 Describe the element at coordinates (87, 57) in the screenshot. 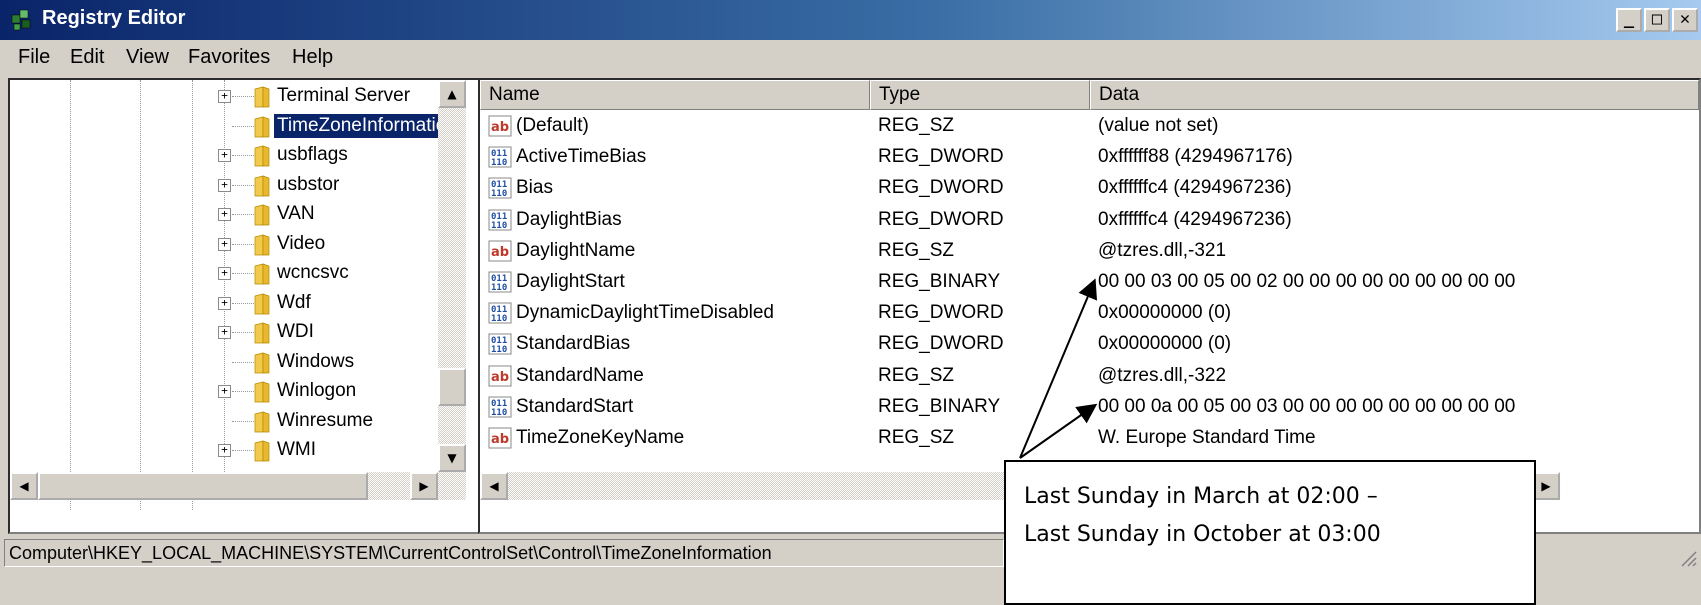

I see `menu-edit: Edit` at that location.